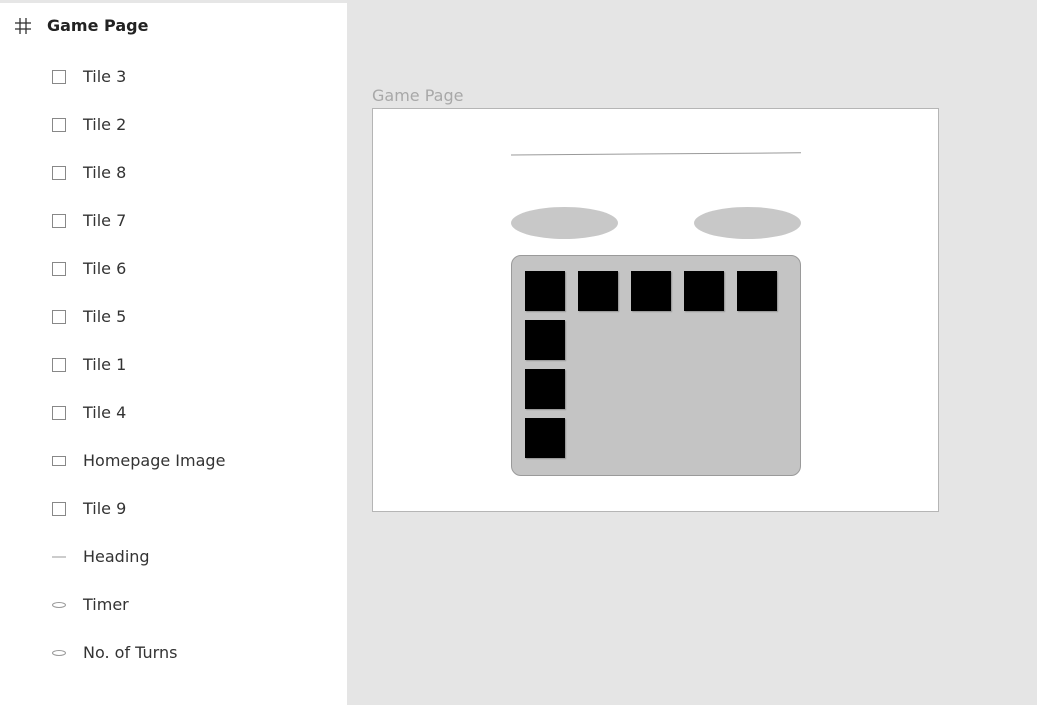  I want to click on layer-item-tile-7: Tile 7, so click(173, 221).